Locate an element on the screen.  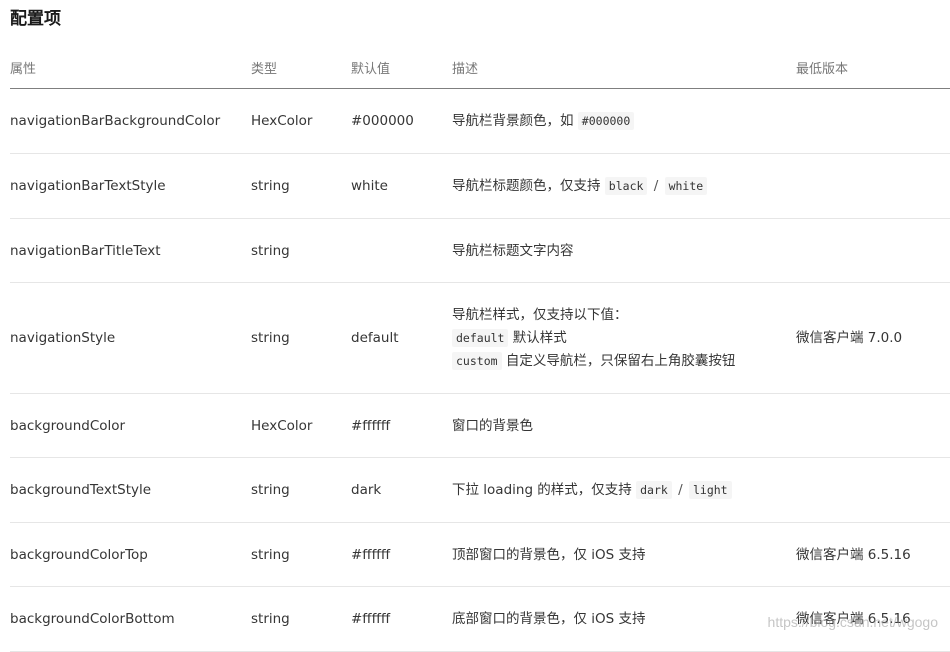
cell-default is located at coordinates (401, 250).